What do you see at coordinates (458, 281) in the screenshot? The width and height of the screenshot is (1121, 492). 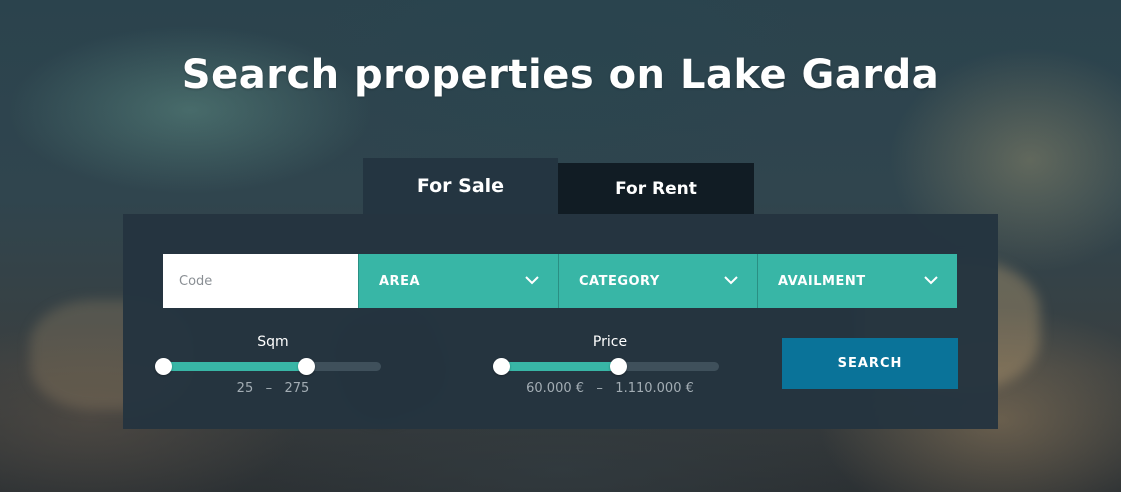 I see `area-dropdown: AREA` at bounding box center [458, 281].